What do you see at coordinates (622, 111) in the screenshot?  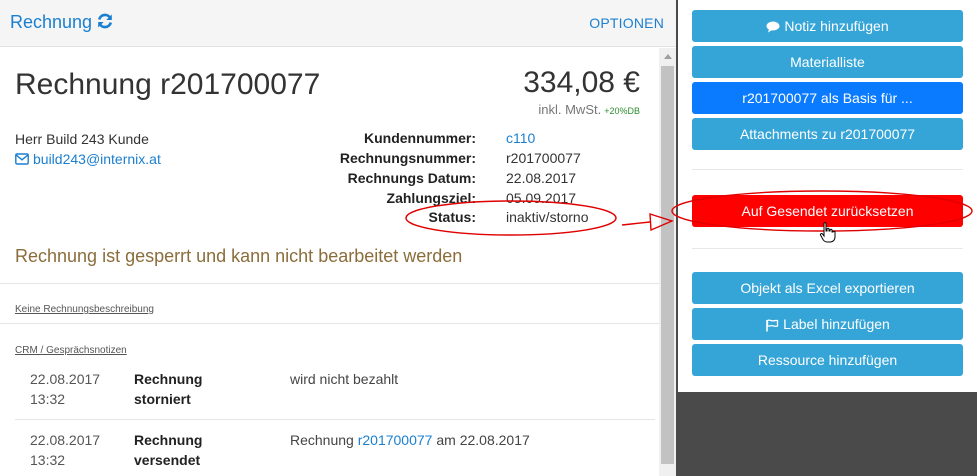 I see `db-note: +20%DB` at bounding box center [622, 111].